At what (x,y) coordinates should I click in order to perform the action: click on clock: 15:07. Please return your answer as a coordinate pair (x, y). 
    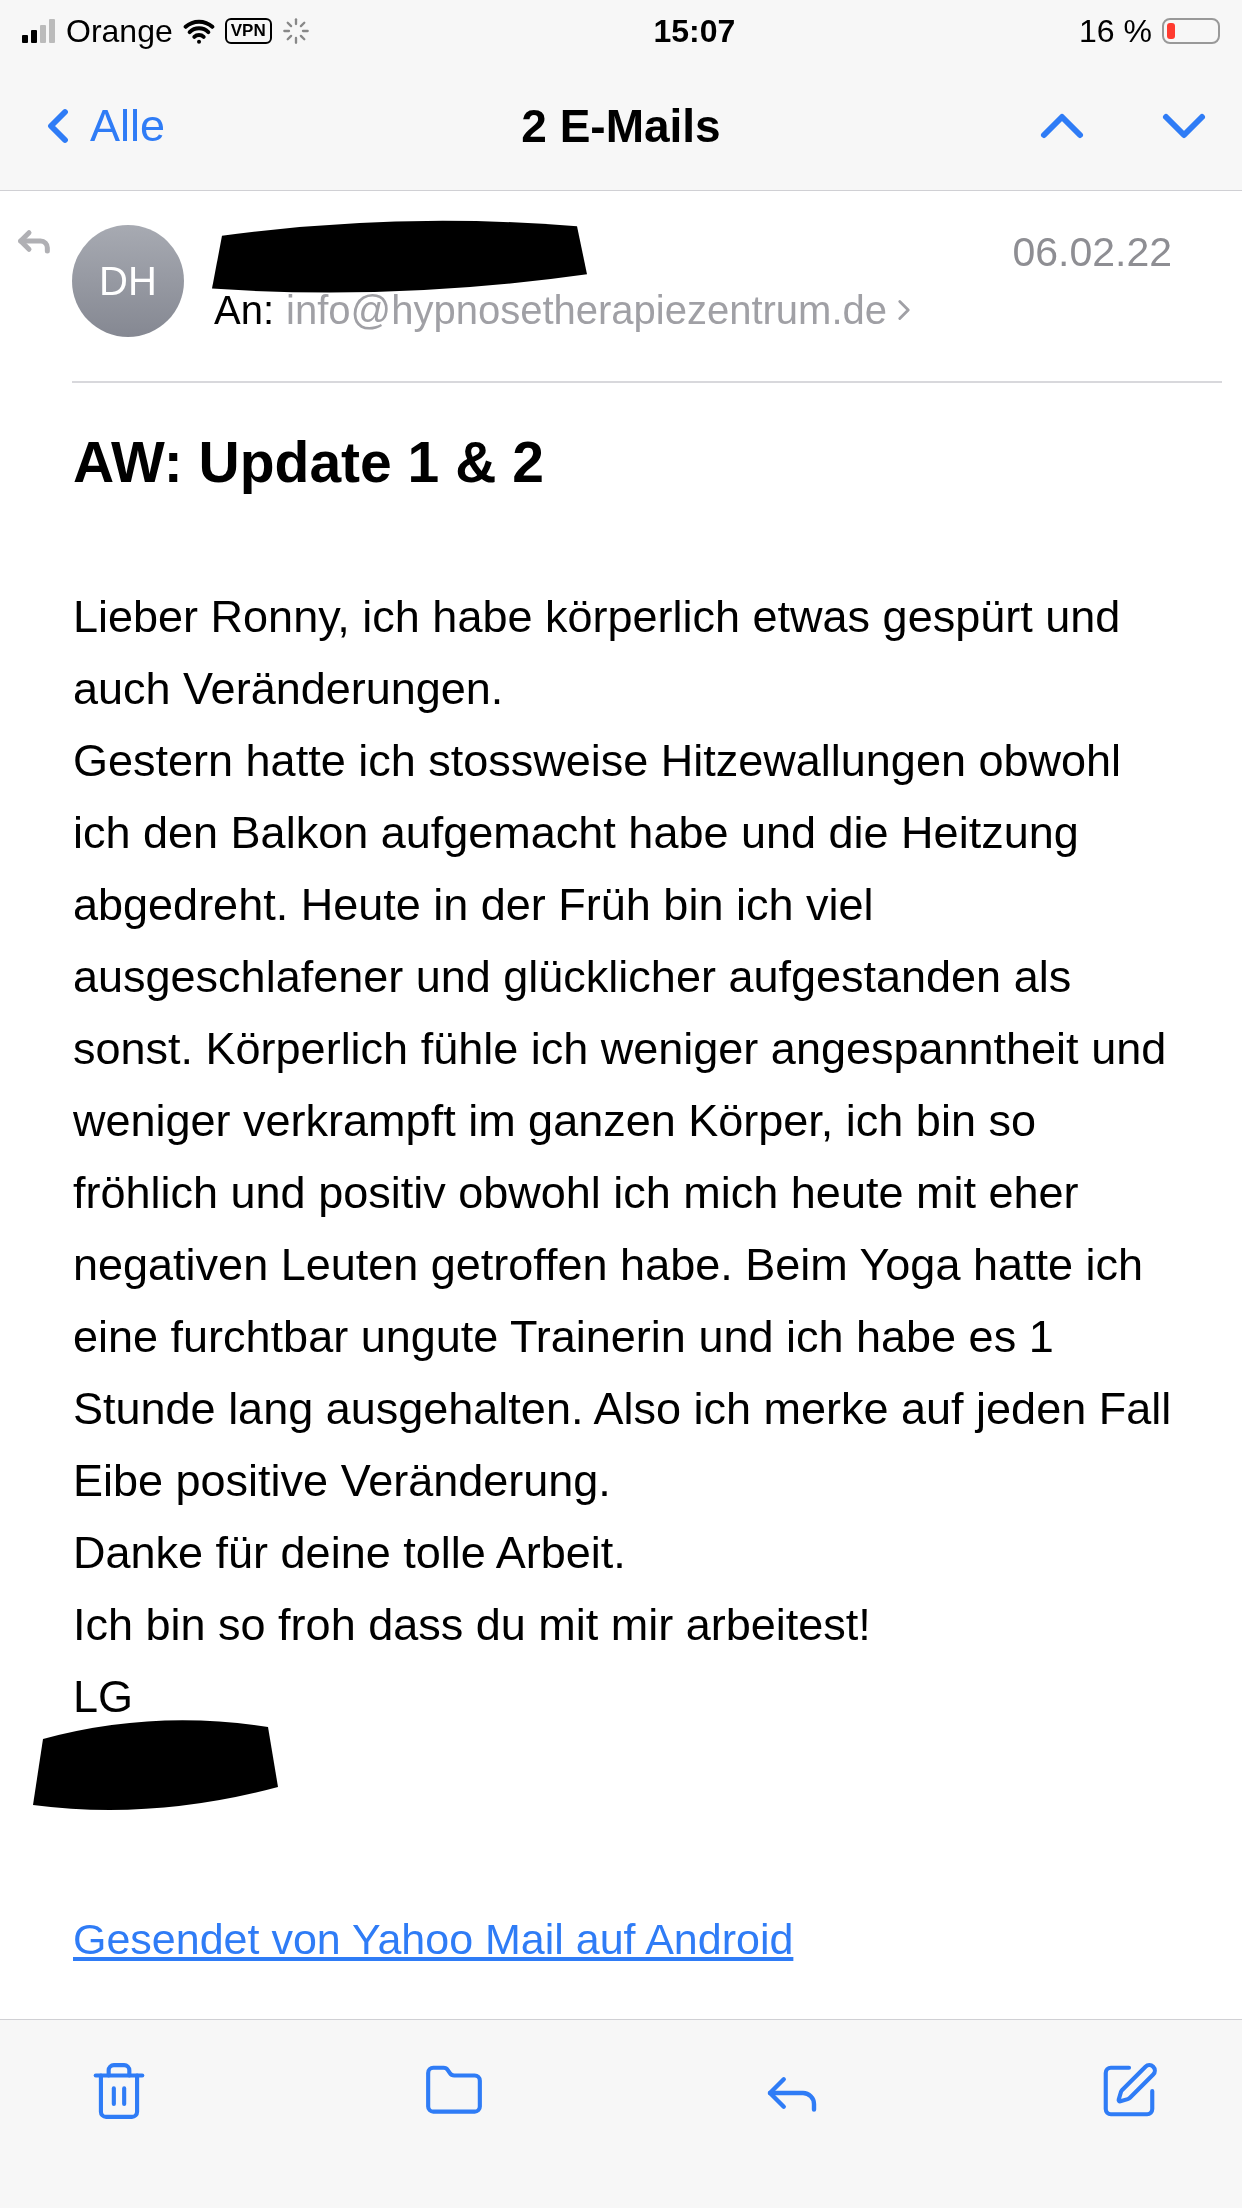
    Looking at the image, I should click on (694, 31).